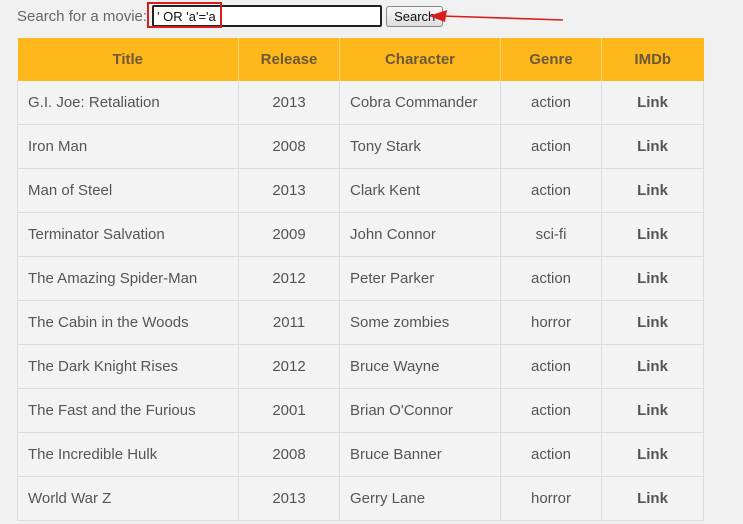 This screenshot has width=743, height=524. Describe the element at coordinates (420, 278) in the screenshot. I see `cell-character: Peter Parker` at that location.